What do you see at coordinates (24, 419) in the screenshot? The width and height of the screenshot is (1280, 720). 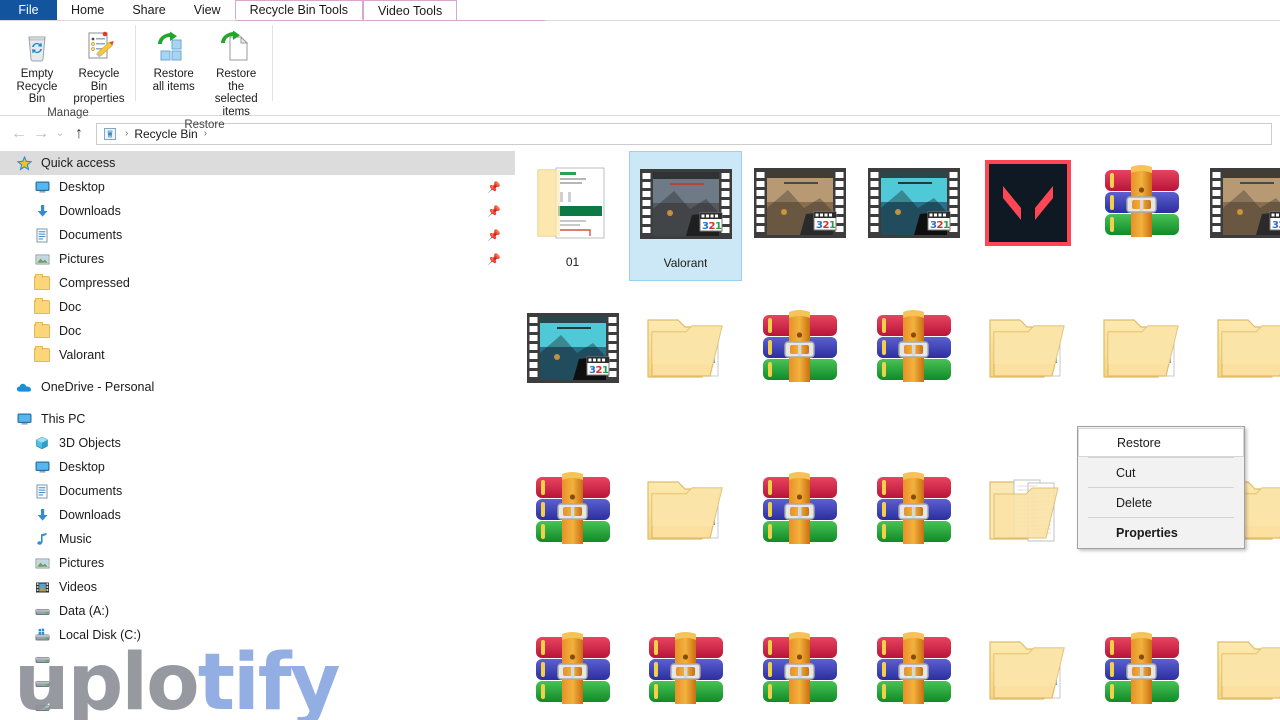 I see `this-pc-icon` at bounding box center [24, 419].